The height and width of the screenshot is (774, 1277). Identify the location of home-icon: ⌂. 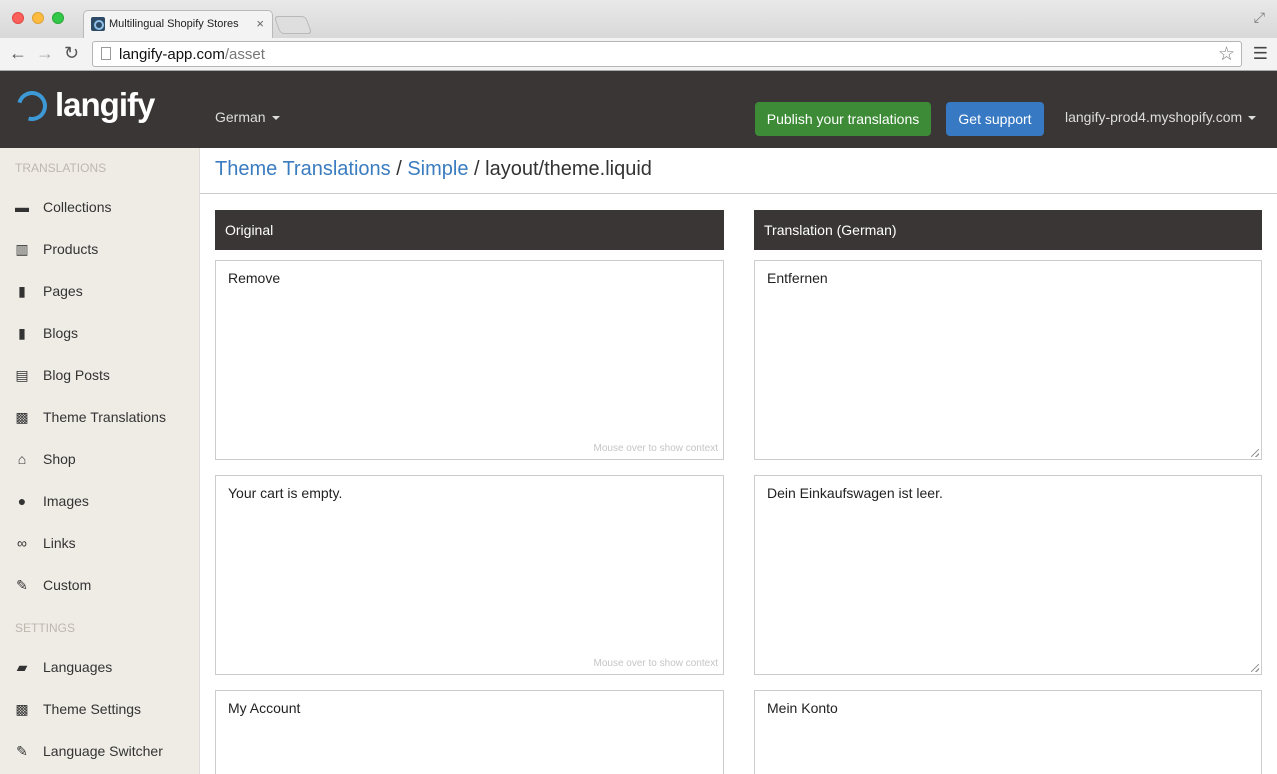
(22, 459).